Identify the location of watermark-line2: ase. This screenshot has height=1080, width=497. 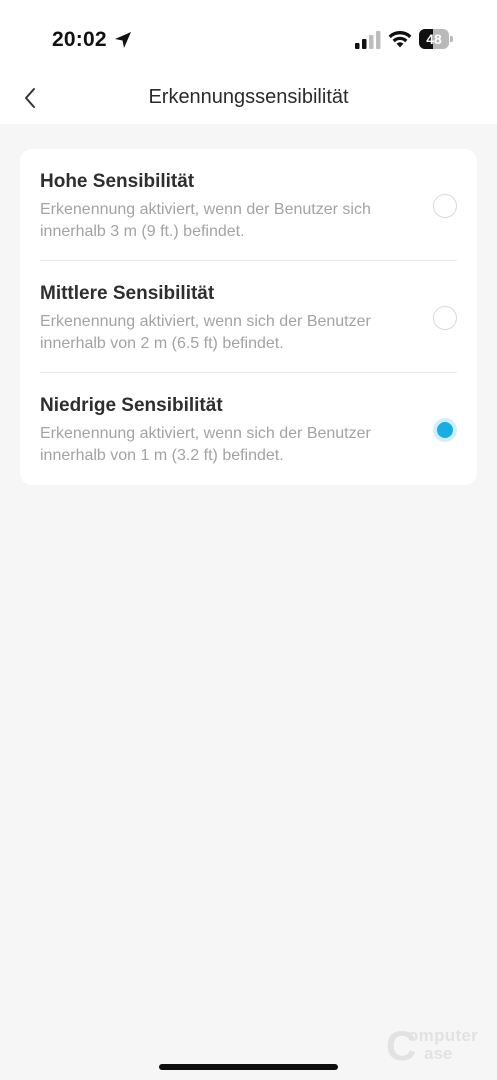
(438, 1053).